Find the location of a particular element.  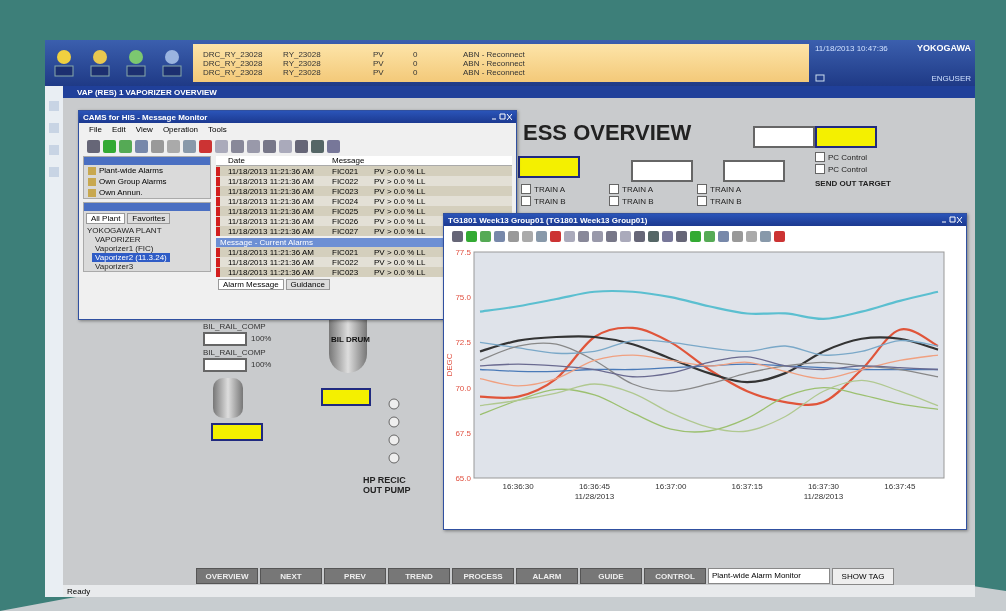

filter-item: Own Annun. is located at coordinates (121, 192).